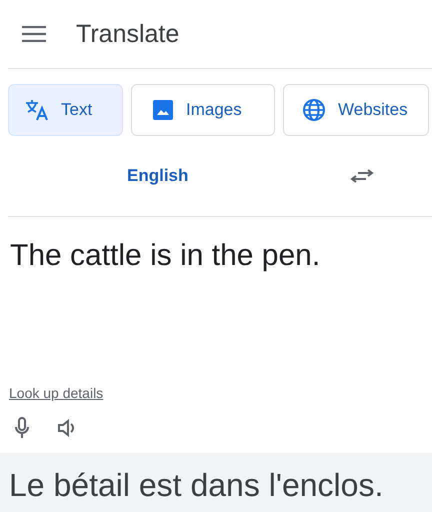 This screenshot has height=512, width=432. I want to click on speaker-icon, so click(67, 428).